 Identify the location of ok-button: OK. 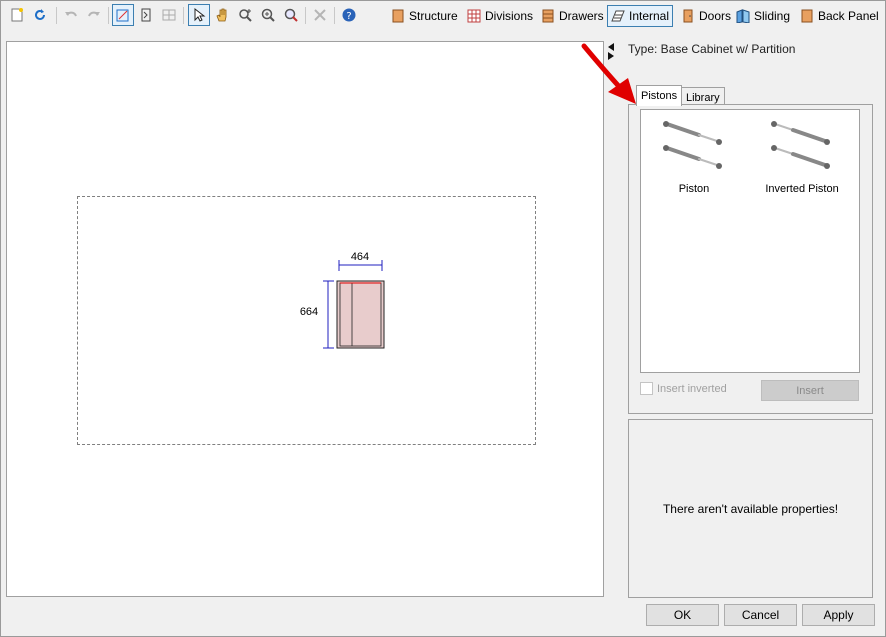
(682, 615).